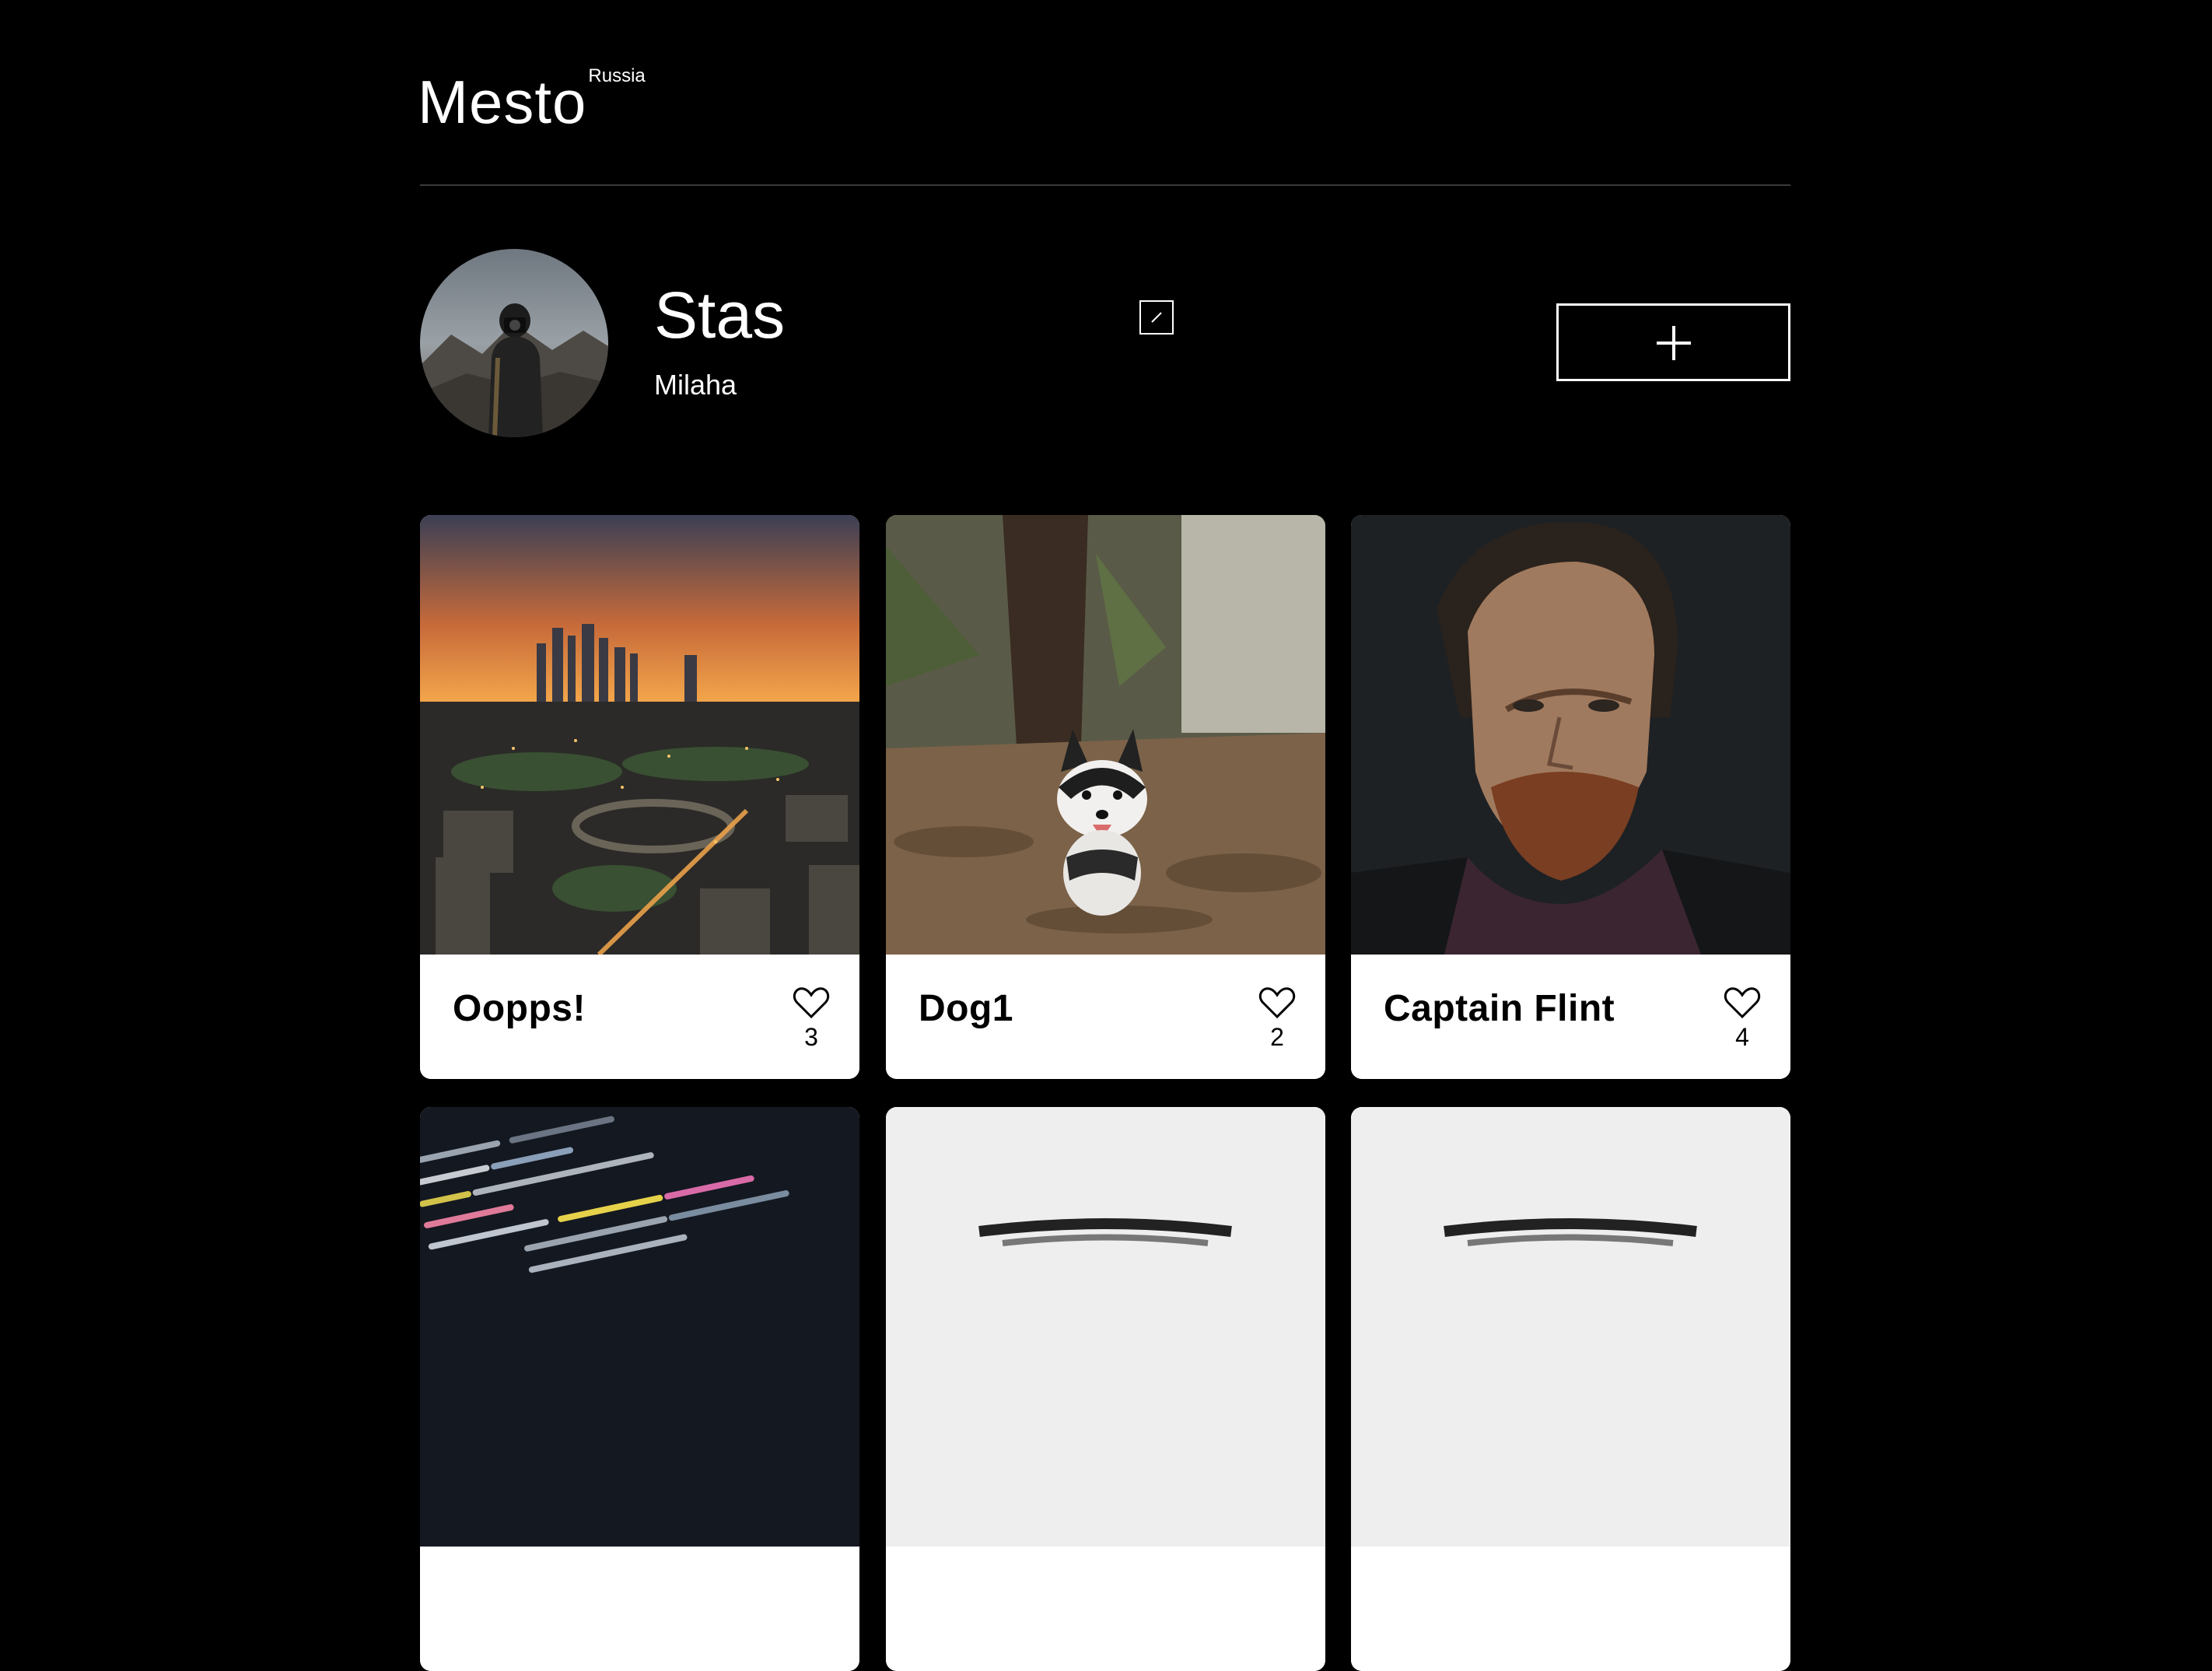 This screenshot has width=2212, height=1671. I want to click on like-count: 3, so click(811, 1037).